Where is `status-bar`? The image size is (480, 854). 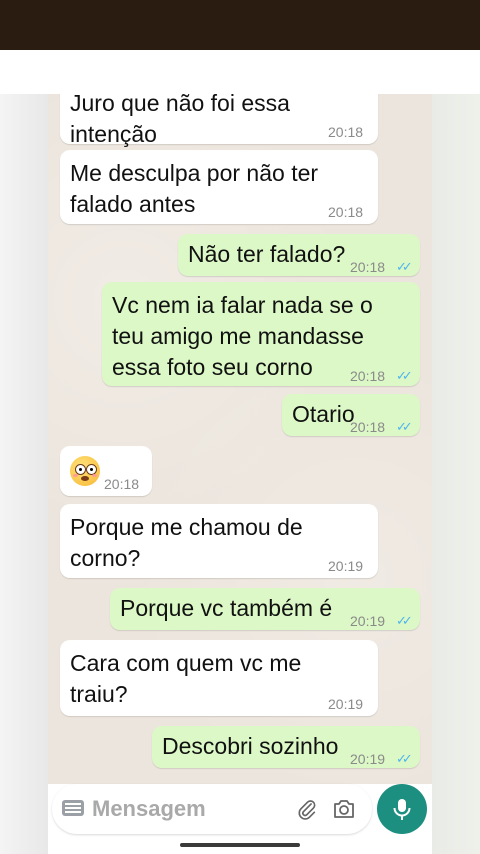
status-bar is located at coordinates (240, 25).